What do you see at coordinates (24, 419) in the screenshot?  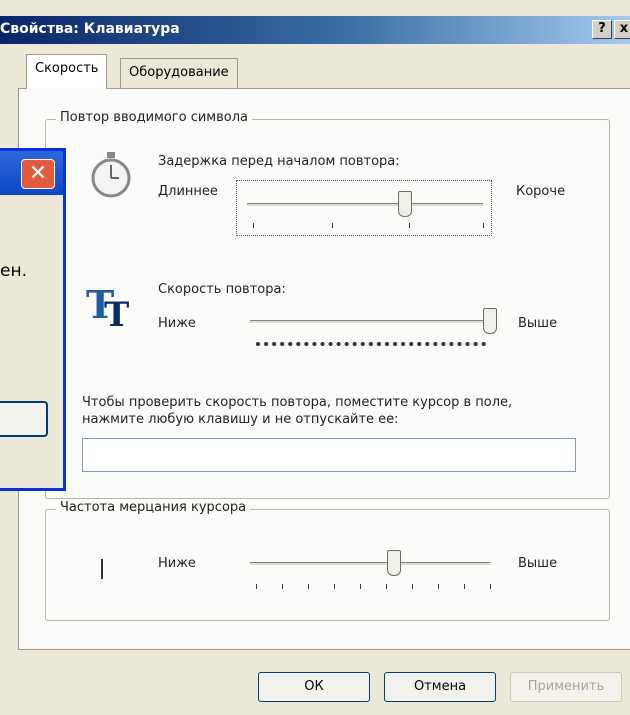 I see `message-dialog-button` at bounding box center [24, 419].